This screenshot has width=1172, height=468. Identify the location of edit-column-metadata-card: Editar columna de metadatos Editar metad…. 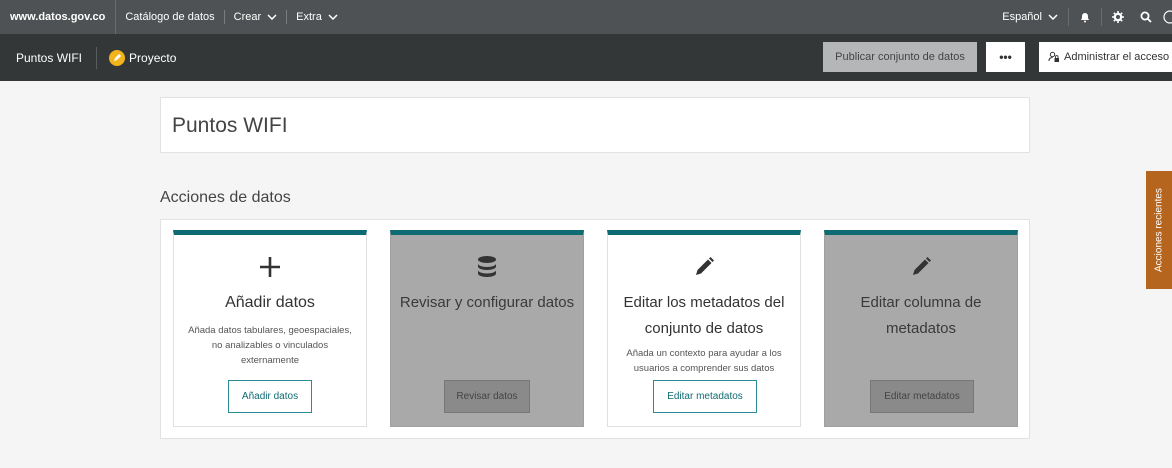
(921, 328).